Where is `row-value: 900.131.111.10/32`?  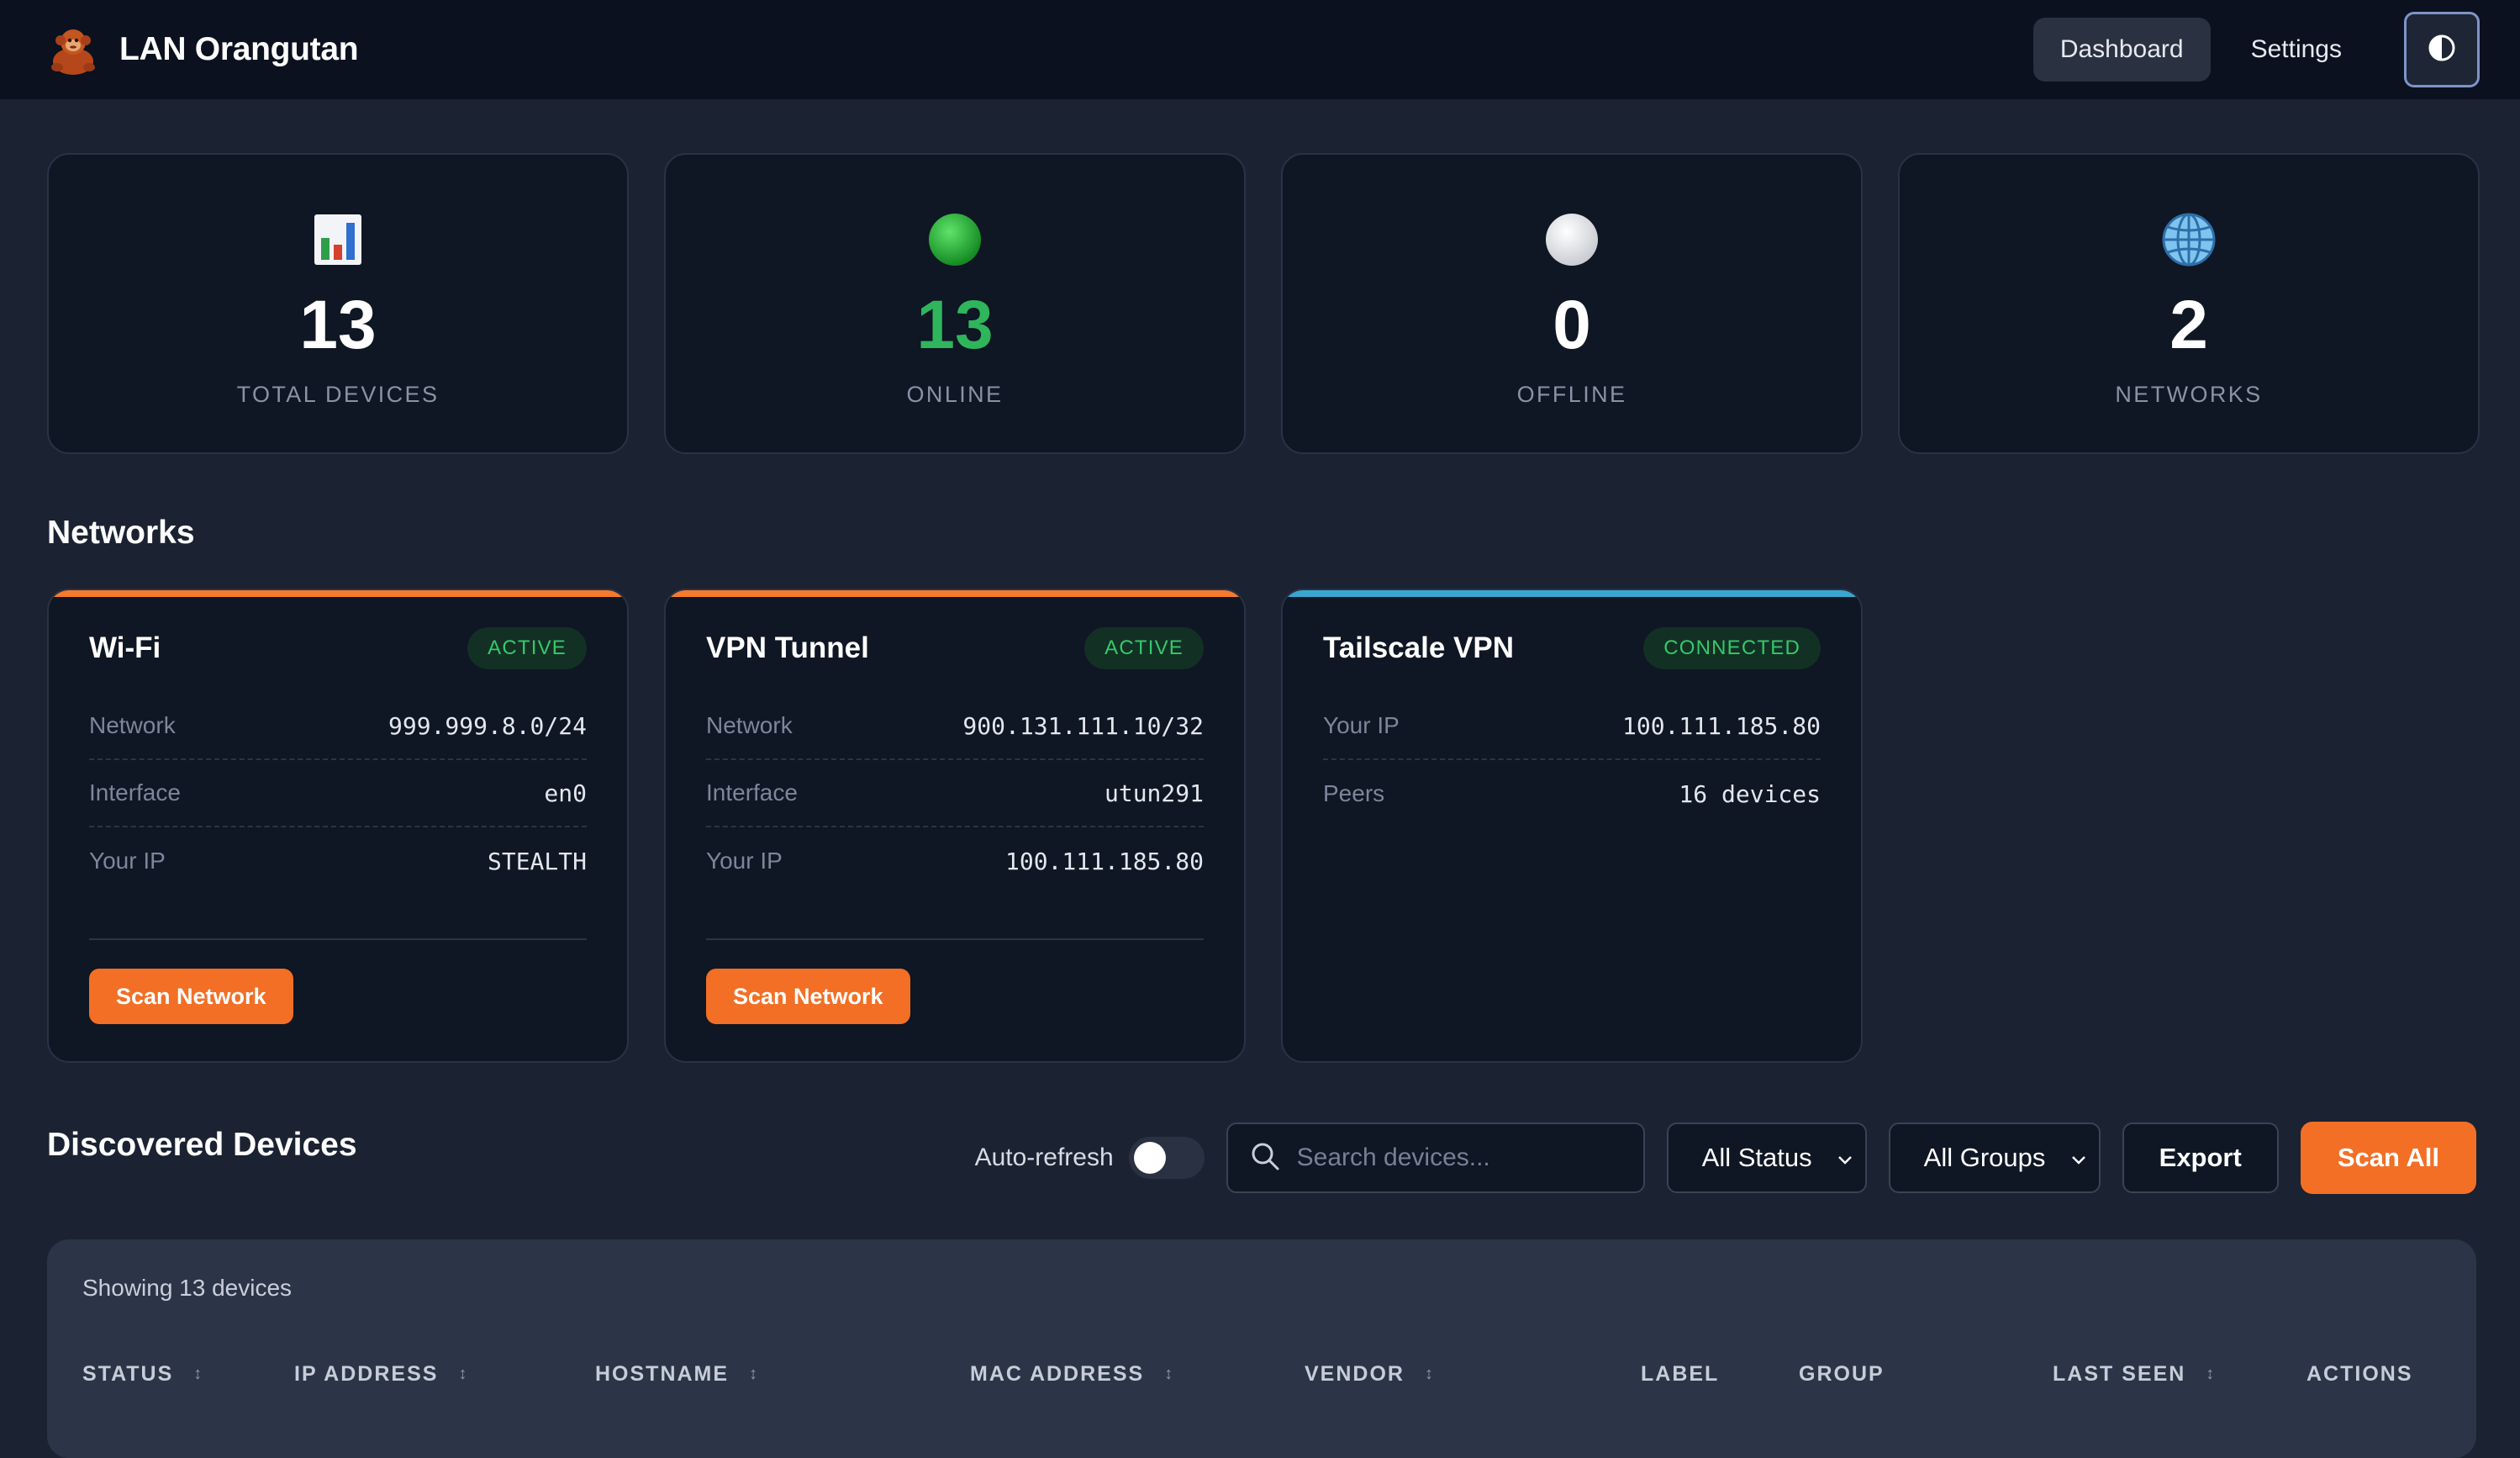 row-value: 900.131.111.10/32 is located at coordinates (1083, 725).